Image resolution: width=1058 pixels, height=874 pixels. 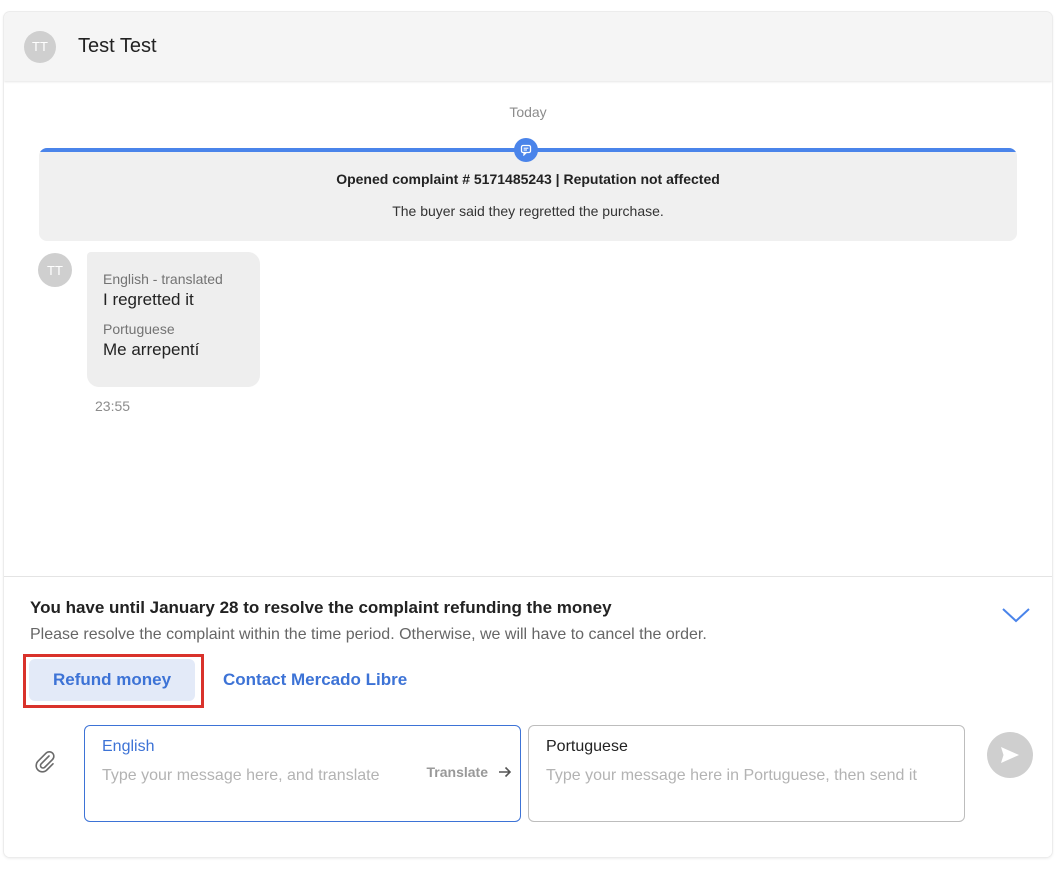 What do you see at coordinates (505, 772) in the screenshot?
I see `arrow-right-icon` at bounding box center [505, 772].